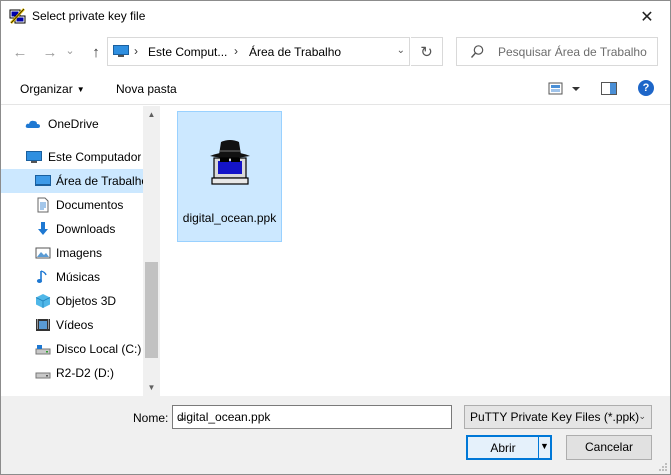 This screenshot has height=475, width=671. I want to click on address-bar: › Este Comput... › Área de Trabalho ⌄, so click(258, 51).